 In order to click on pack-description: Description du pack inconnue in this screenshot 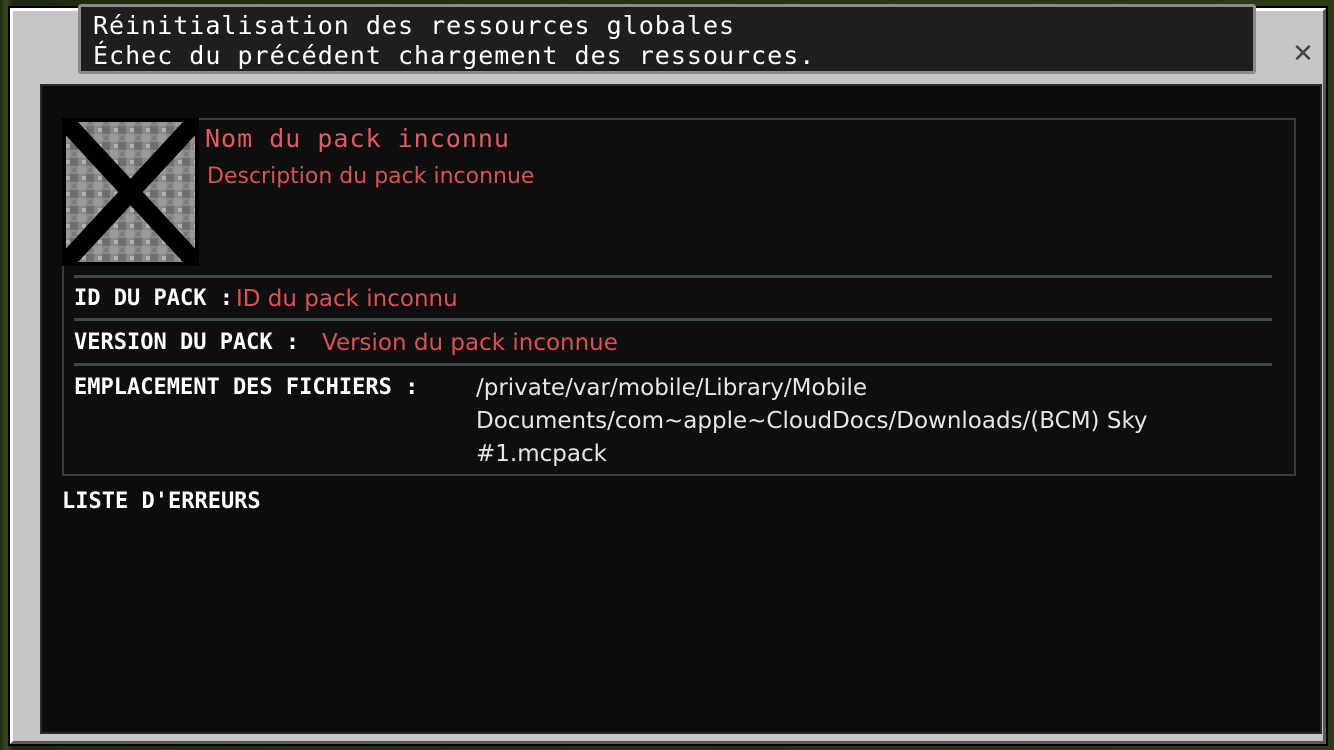, I will do `click(371, 176)`.